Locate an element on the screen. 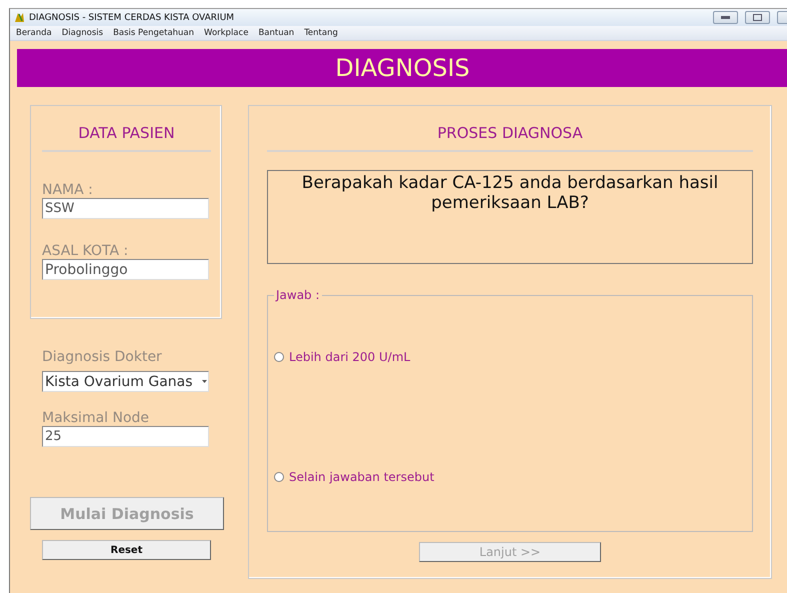 This screenshot has height=593, width=787. menu-item: Tentang is located at coordinates (321, 33).